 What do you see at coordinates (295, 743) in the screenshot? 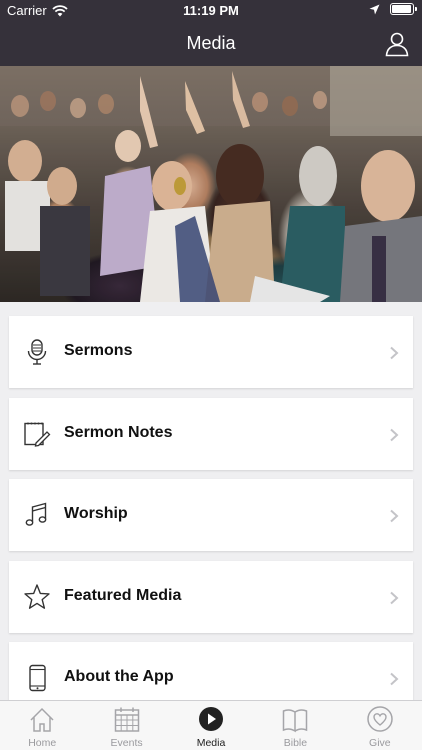
I see `tab-label: Bible` at bounding box center [295, 743].